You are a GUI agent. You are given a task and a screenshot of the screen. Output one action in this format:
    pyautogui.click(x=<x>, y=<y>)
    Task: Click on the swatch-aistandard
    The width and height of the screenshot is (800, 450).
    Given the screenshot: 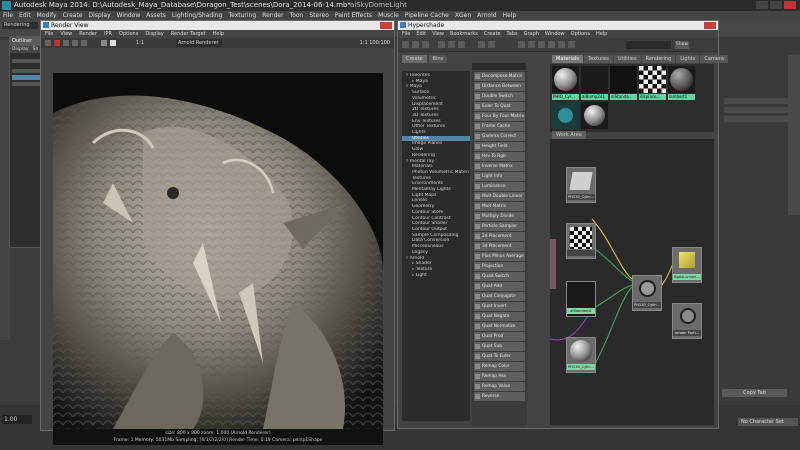 What is the action you would take?
    pyautogui.click(x=623, y=79)
    